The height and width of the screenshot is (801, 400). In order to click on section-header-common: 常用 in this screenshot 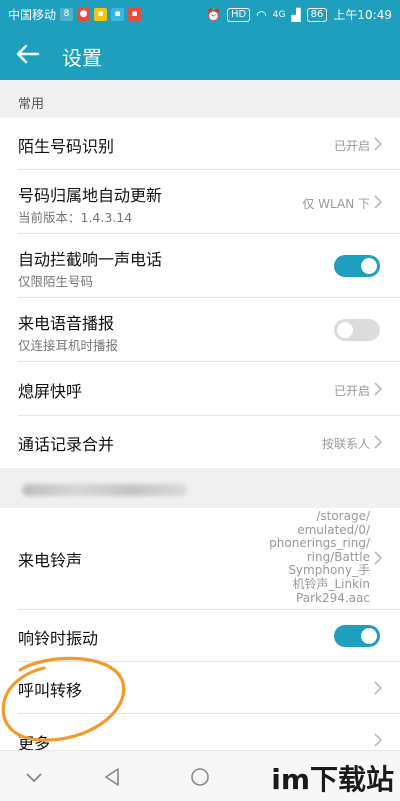, I will do `click(200, 99)`.